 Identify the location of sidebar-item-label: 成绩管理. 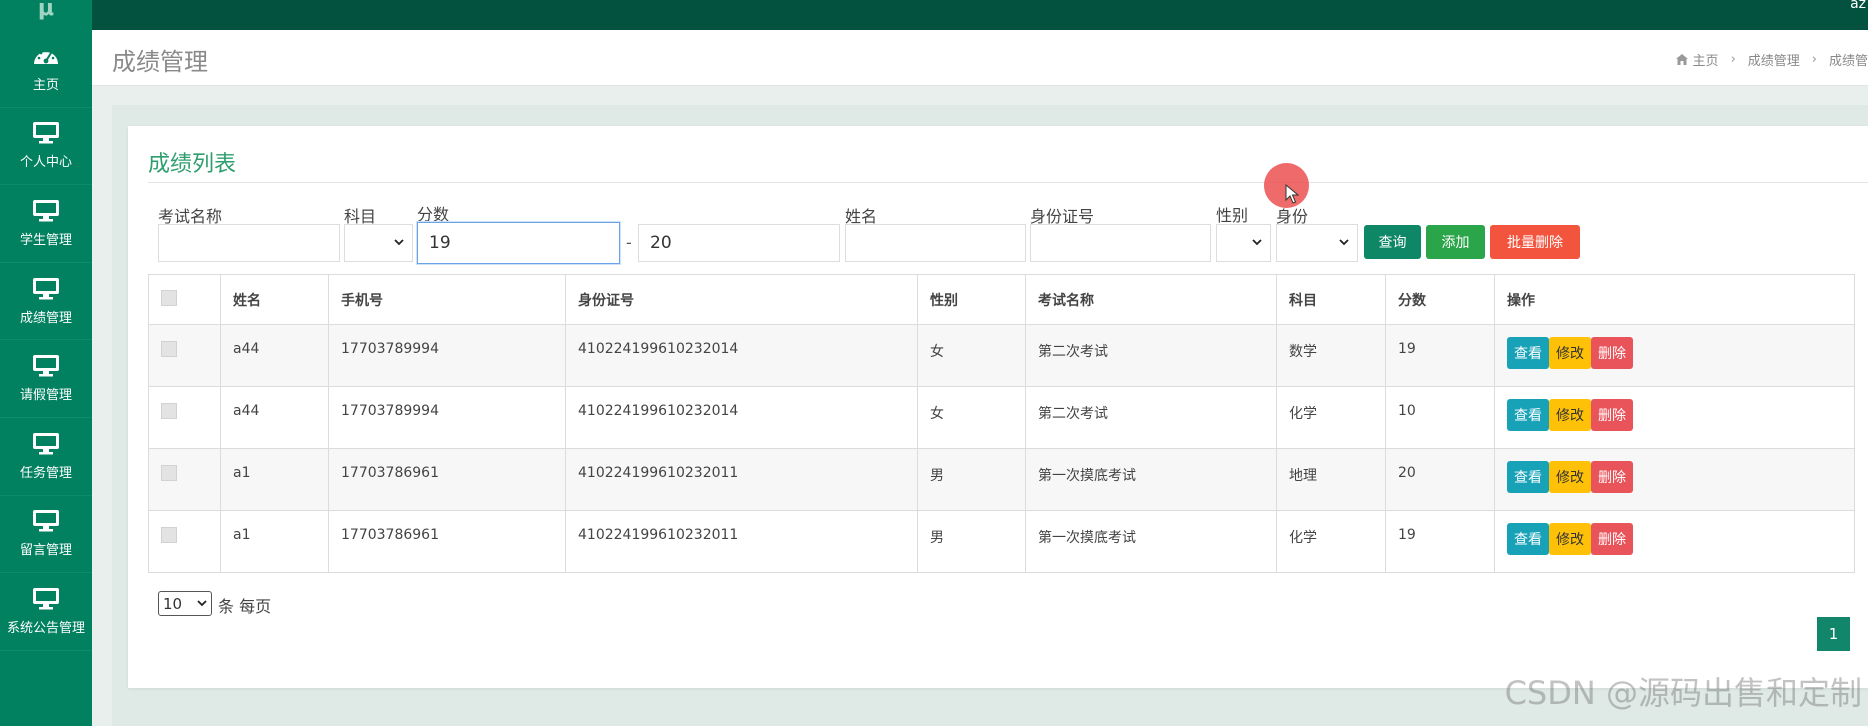
(45, 318).